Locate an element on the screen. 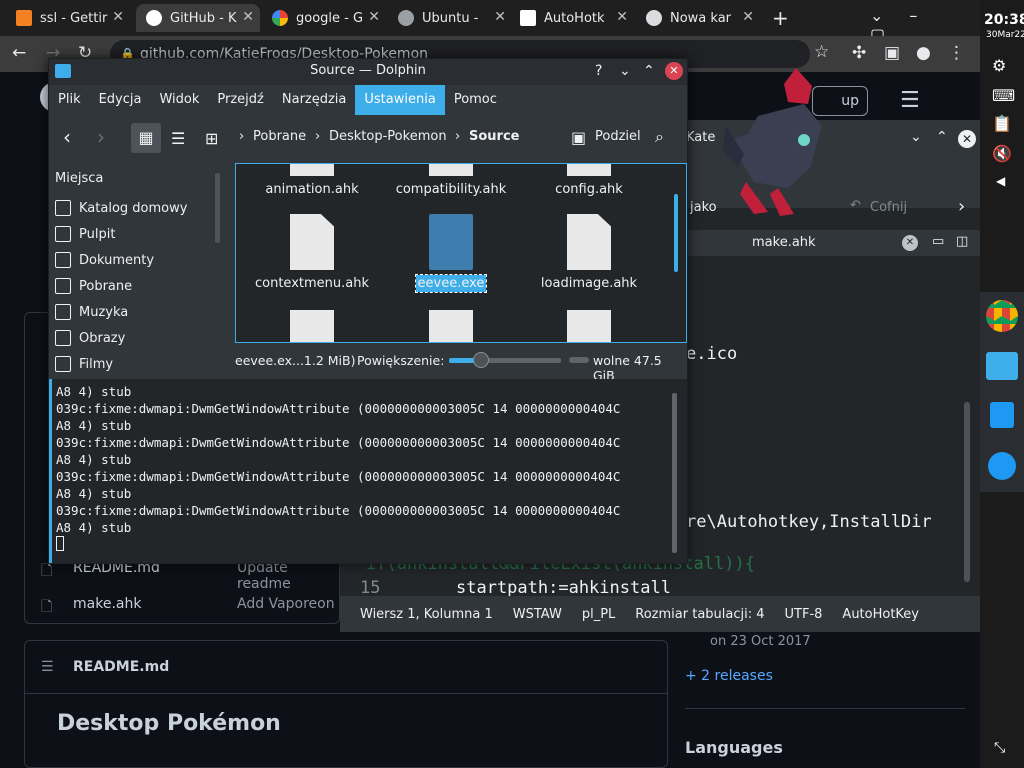  help-icon: ? is located at coordinates (598, 71).